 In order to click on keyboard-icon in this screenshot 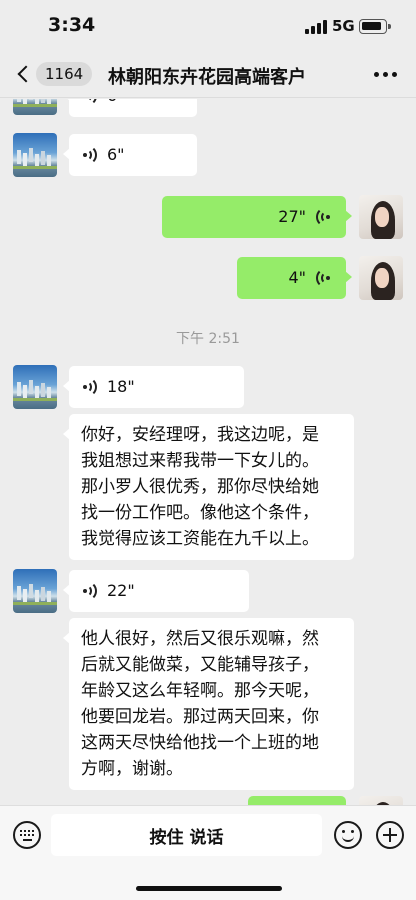, I will do `click(27, 835)`.